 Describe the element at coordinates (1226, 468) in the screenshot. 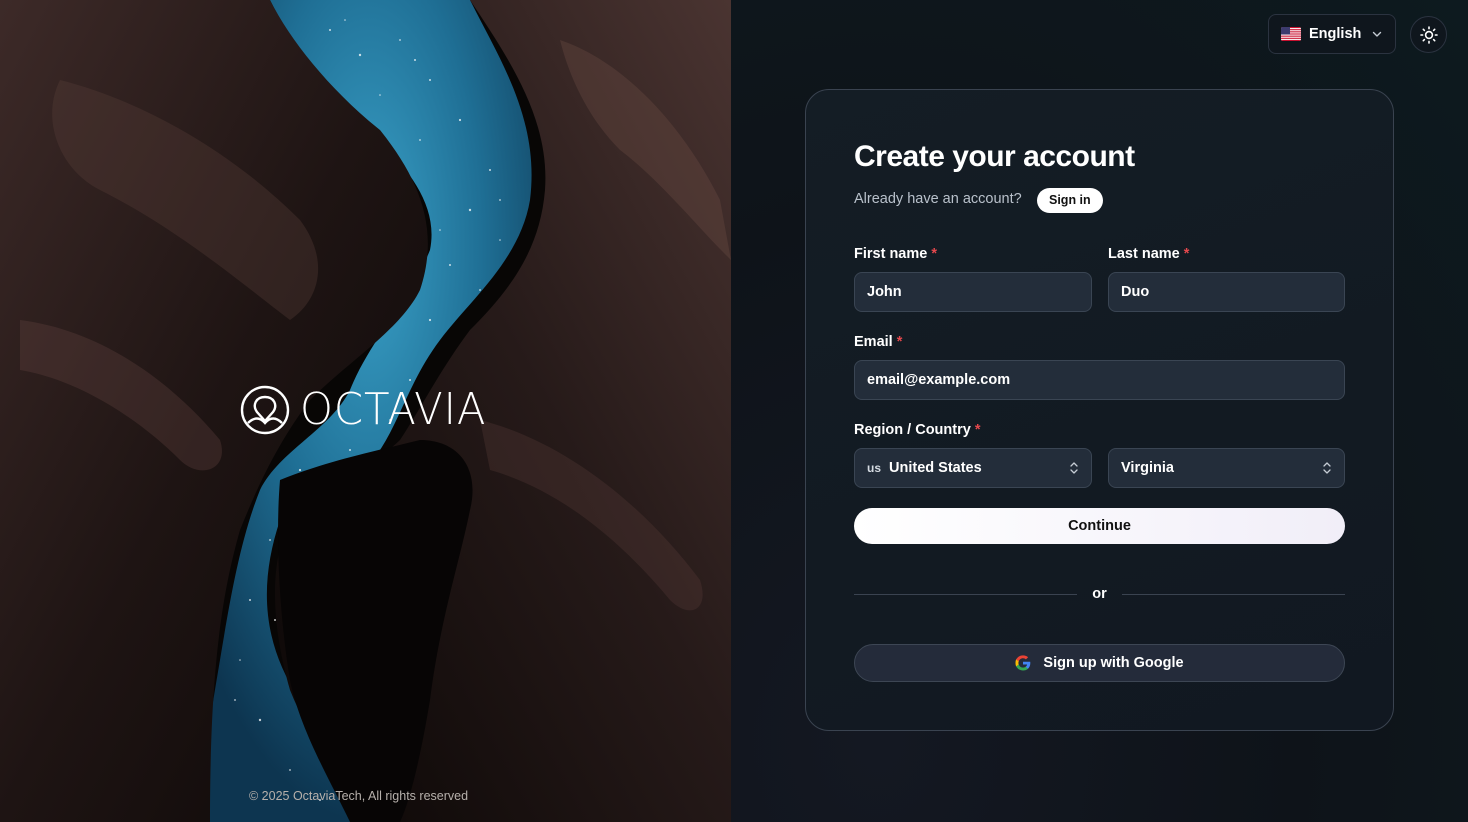

I see `state-select: Virginia` at that location.